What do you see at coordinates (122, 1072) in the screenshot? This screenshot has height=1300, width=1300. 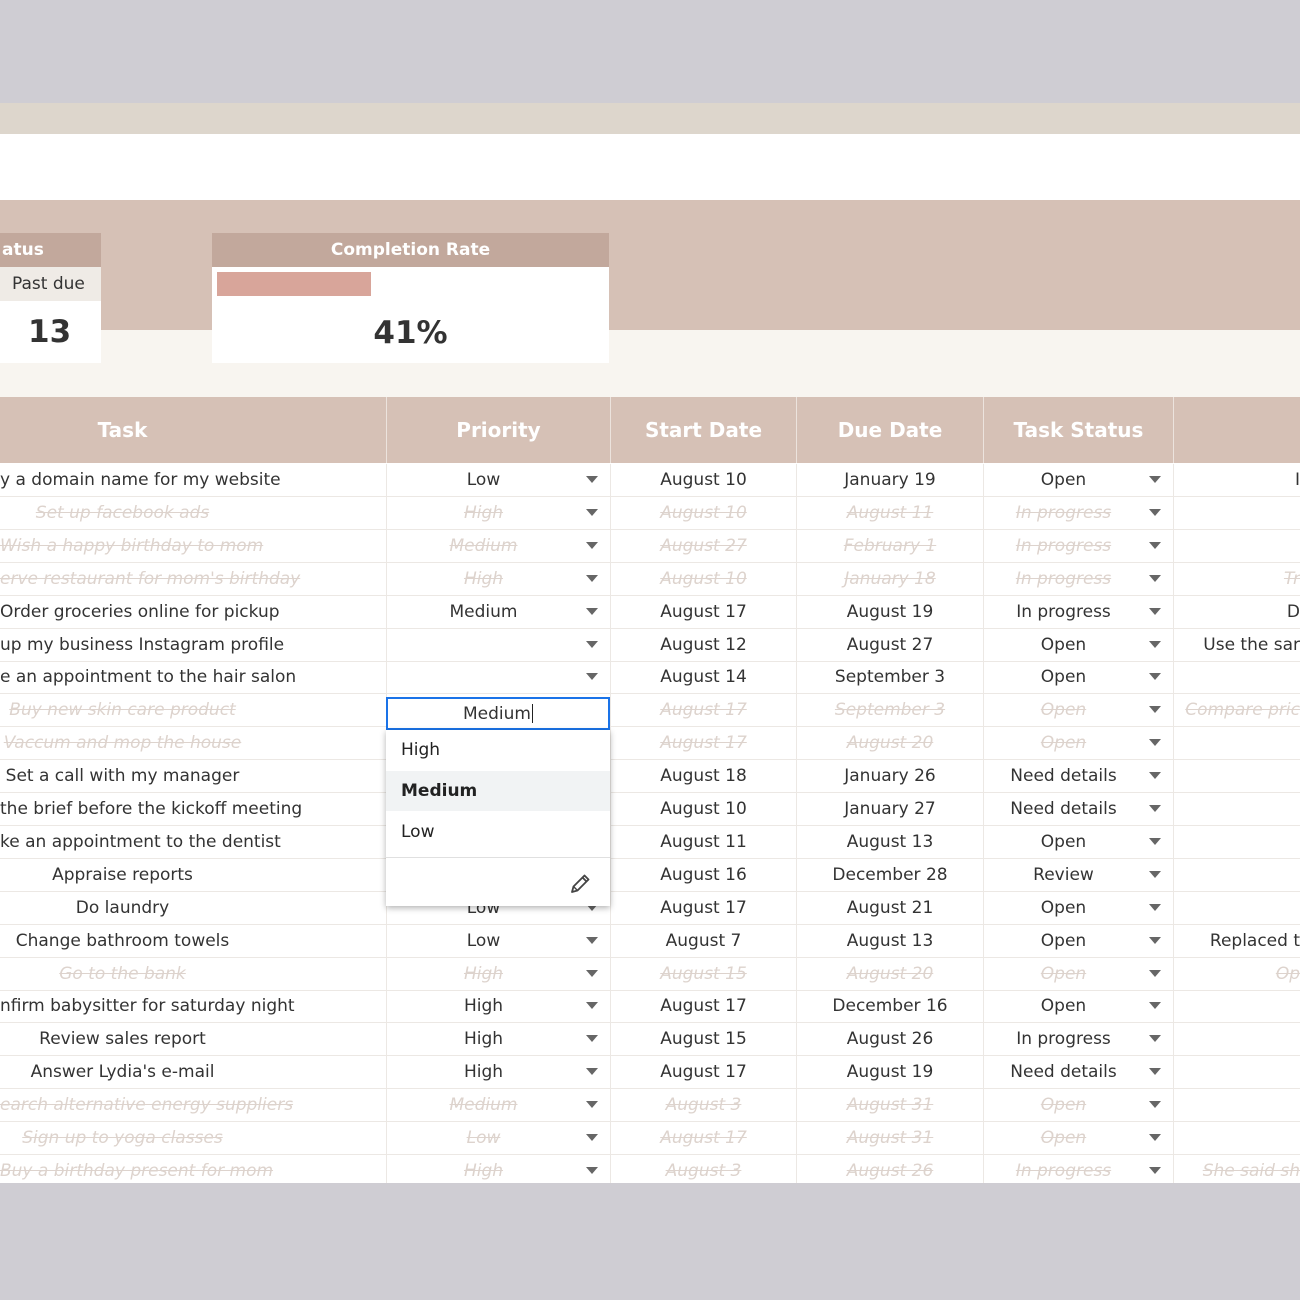 I see `task-cell: Answer Lydia's e-mail` at bounding box center [122, 1072].